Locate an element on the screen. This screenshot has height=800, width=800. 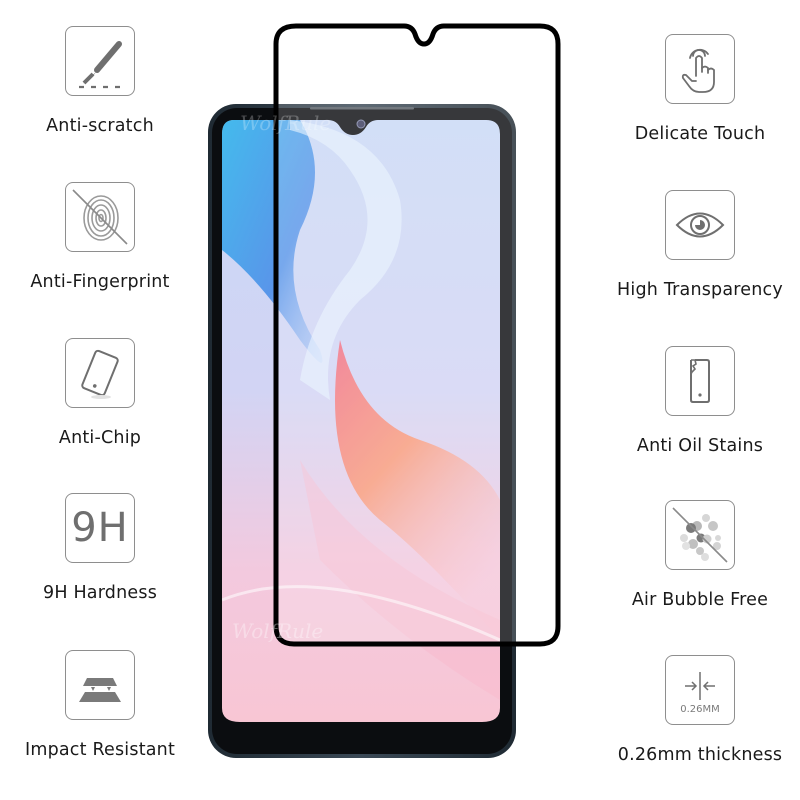
chipped-phone-icon is located at coordinates (700, 381).